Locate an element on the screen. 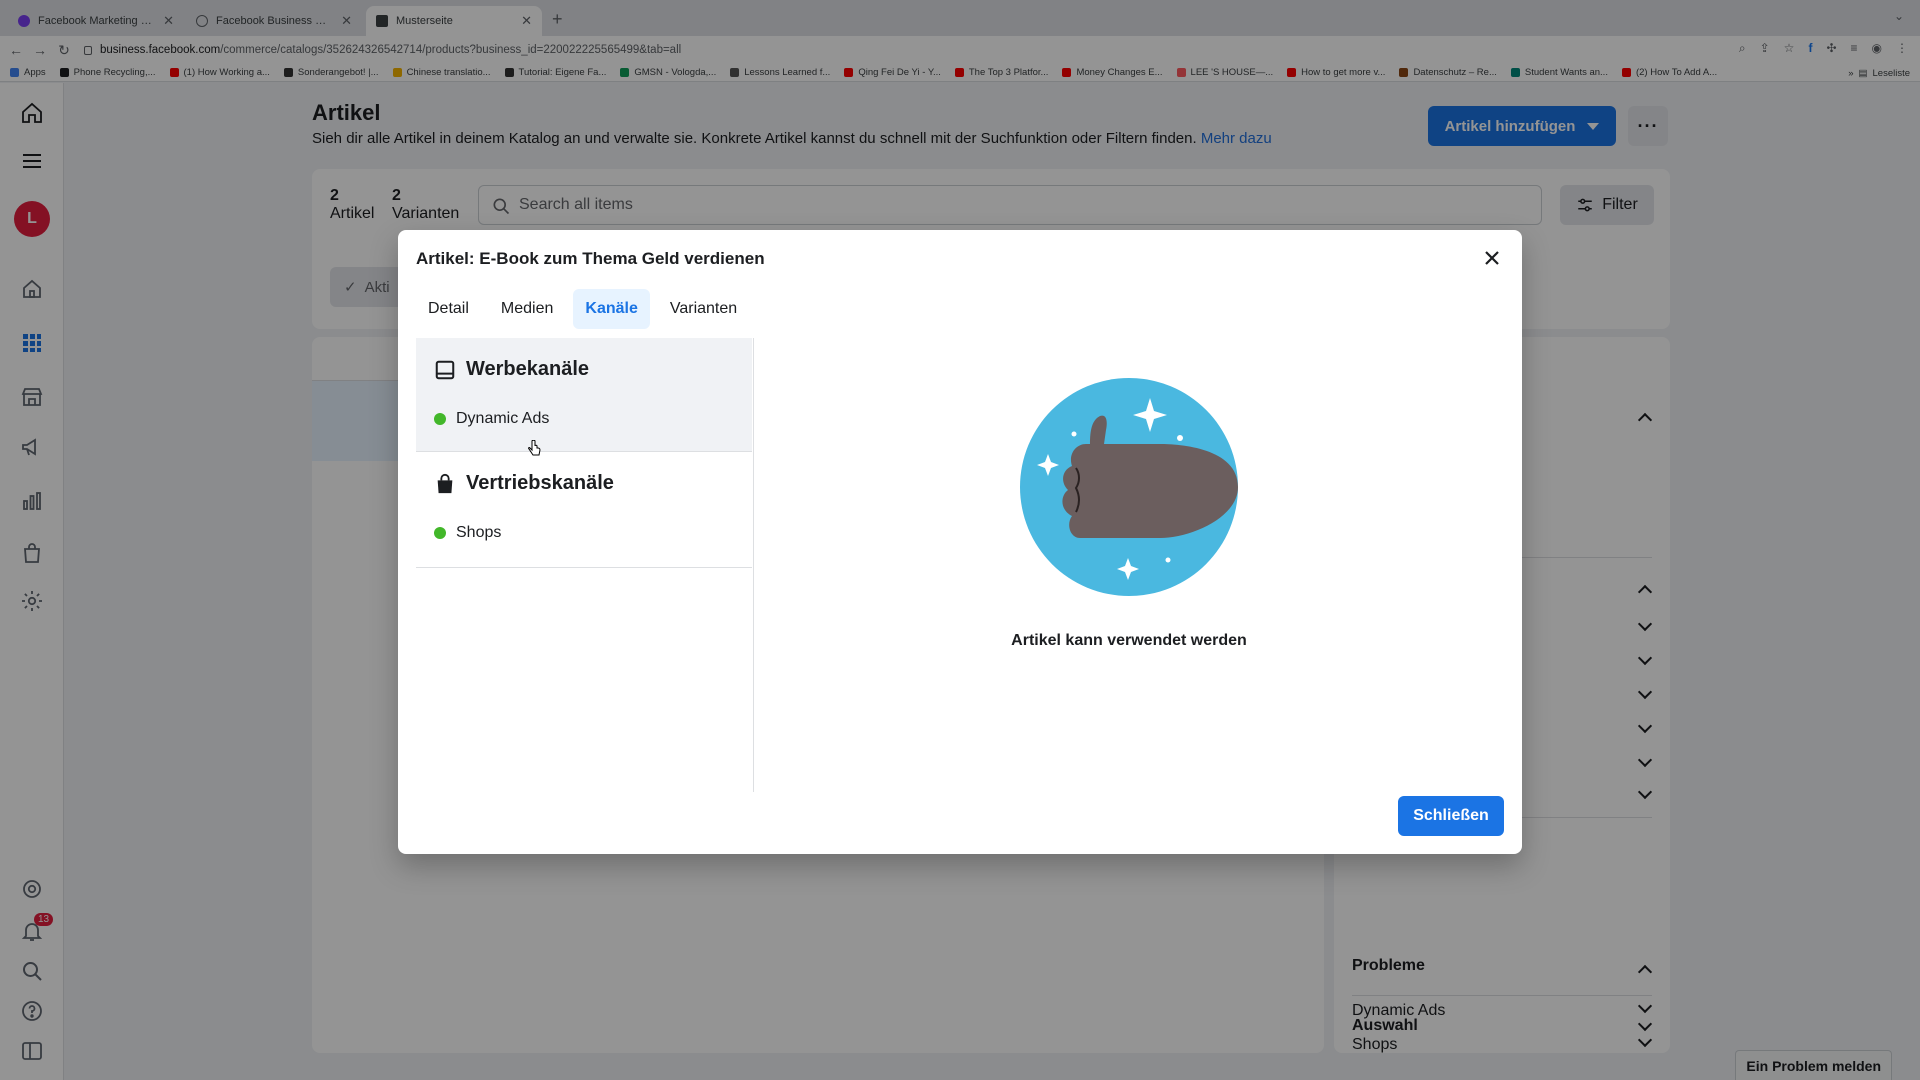  tab-detail: Detail is located at coordinates (448, 309).